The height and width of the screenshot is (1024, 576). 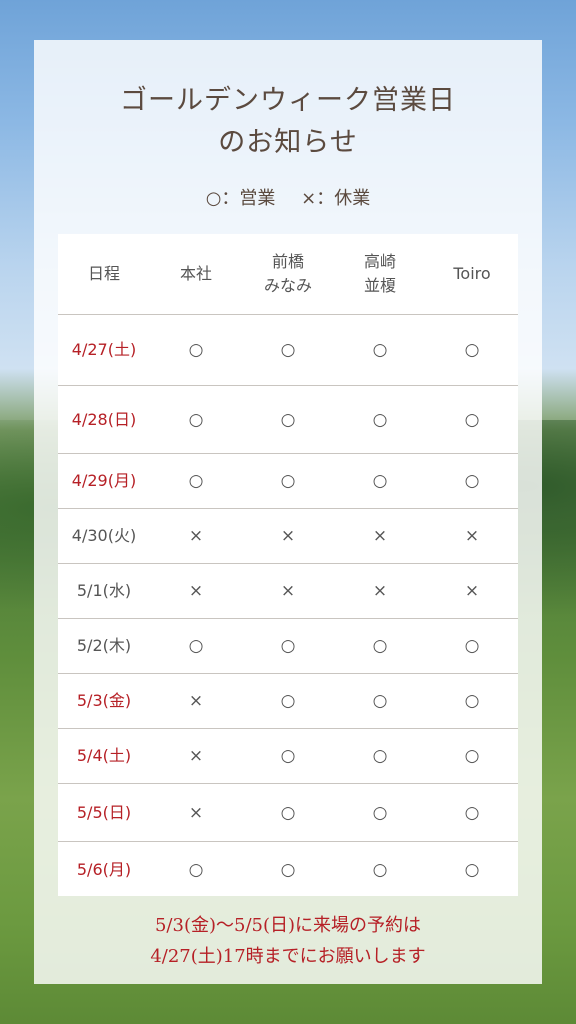 I want to click on row-date: 4/30(火), so click(x=104, y=535).